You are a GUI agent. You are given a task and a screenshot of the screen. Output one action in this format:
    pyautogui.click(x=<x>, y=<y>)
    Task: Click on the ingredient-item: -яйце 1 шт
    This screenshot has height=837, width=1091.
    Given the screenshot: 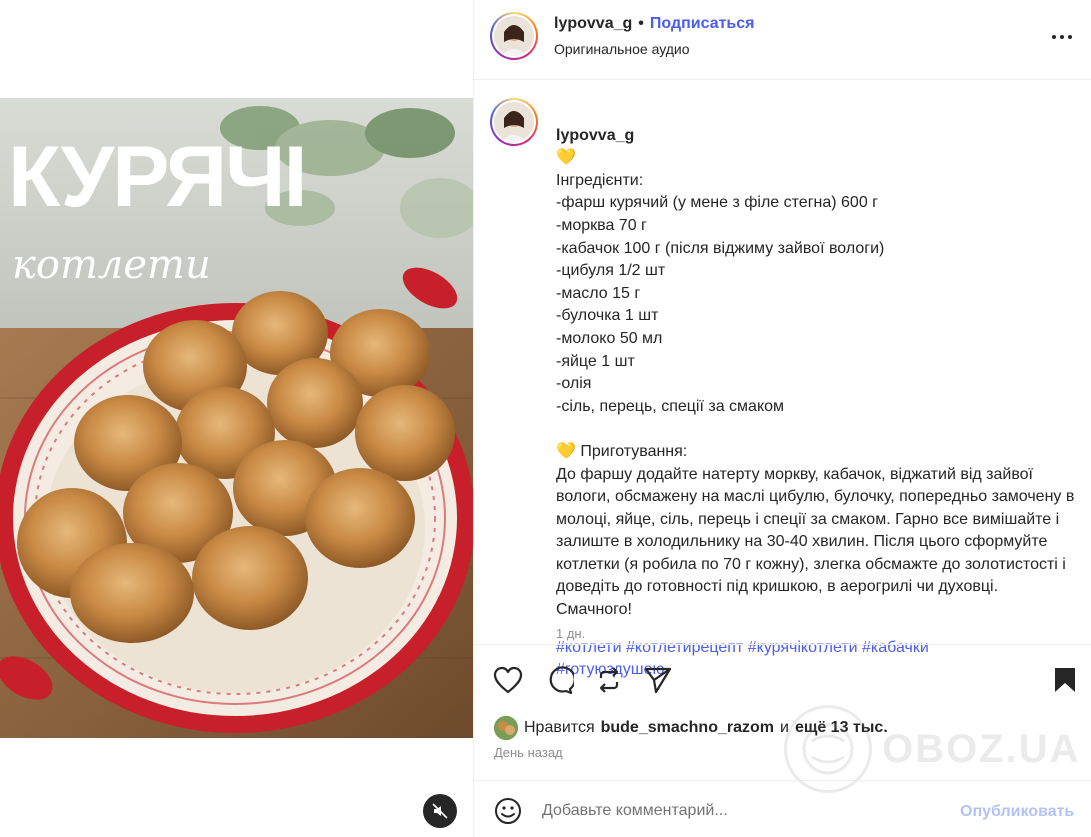 What is the action you would take?
    pyautogui.click(x=595, y=361)
    